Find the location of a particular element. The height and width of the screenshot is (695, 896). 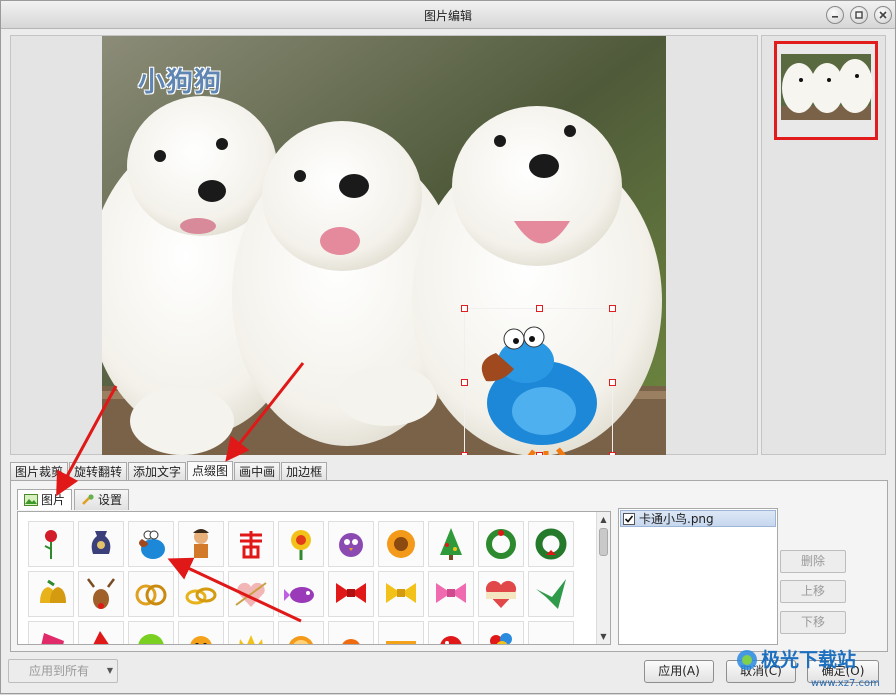

subtab-settings-label: 设置 is located at coordinates (110, 500).